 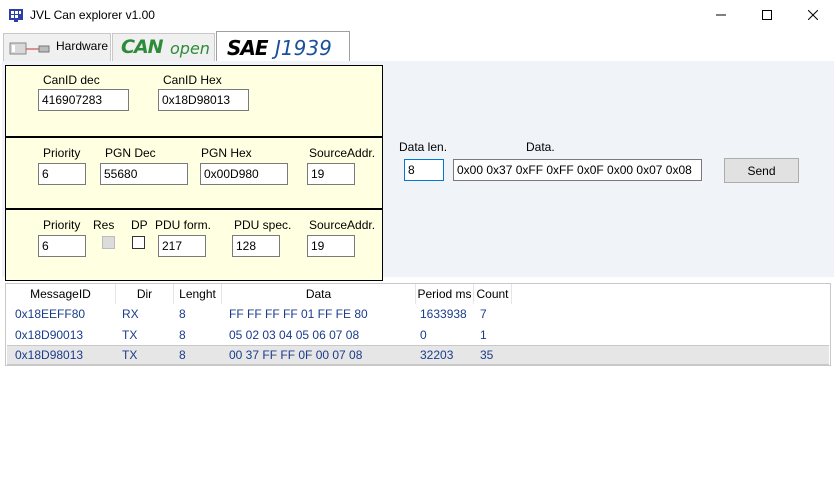 What do you see at coordinates (139, 225) in the screenshot?
I see `dp-label: DP` at bounding box center [139, 225].